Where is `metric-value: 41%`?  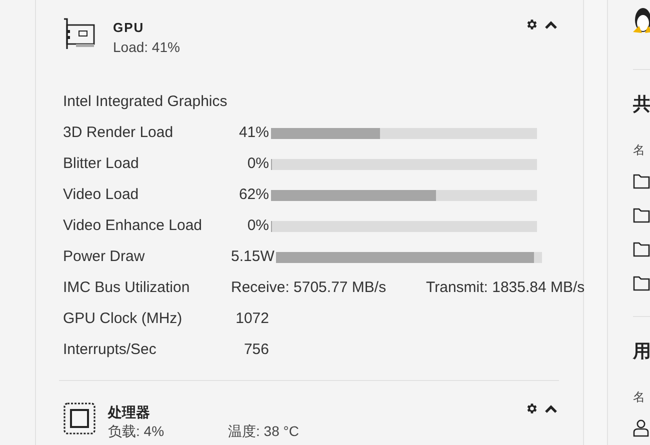
metric-value: 41% is located at coordinates (253, 133).